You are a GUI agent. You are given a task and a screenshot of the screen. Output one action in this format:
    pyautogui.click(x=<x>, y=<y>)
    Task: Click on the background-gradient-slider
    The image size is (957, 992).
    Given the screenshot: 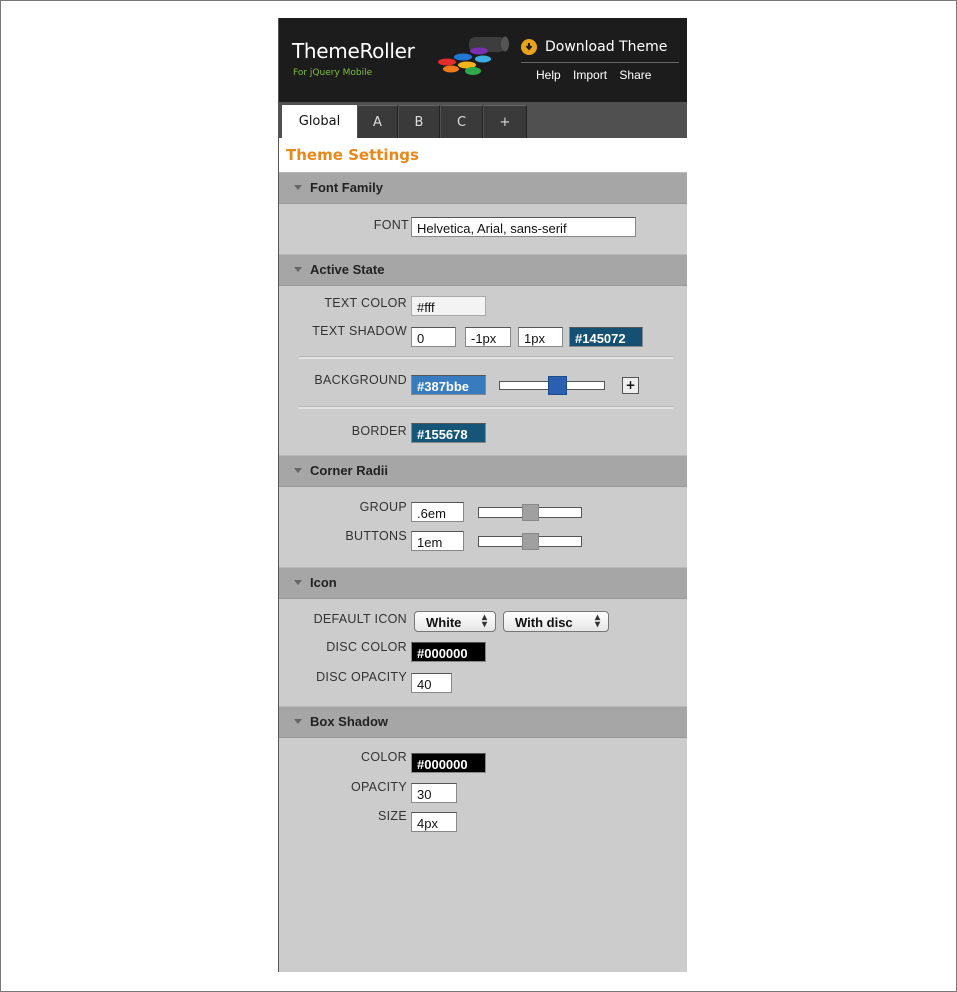 What is the action you would take?
    pyautogui.click(x=552, y=385)
    